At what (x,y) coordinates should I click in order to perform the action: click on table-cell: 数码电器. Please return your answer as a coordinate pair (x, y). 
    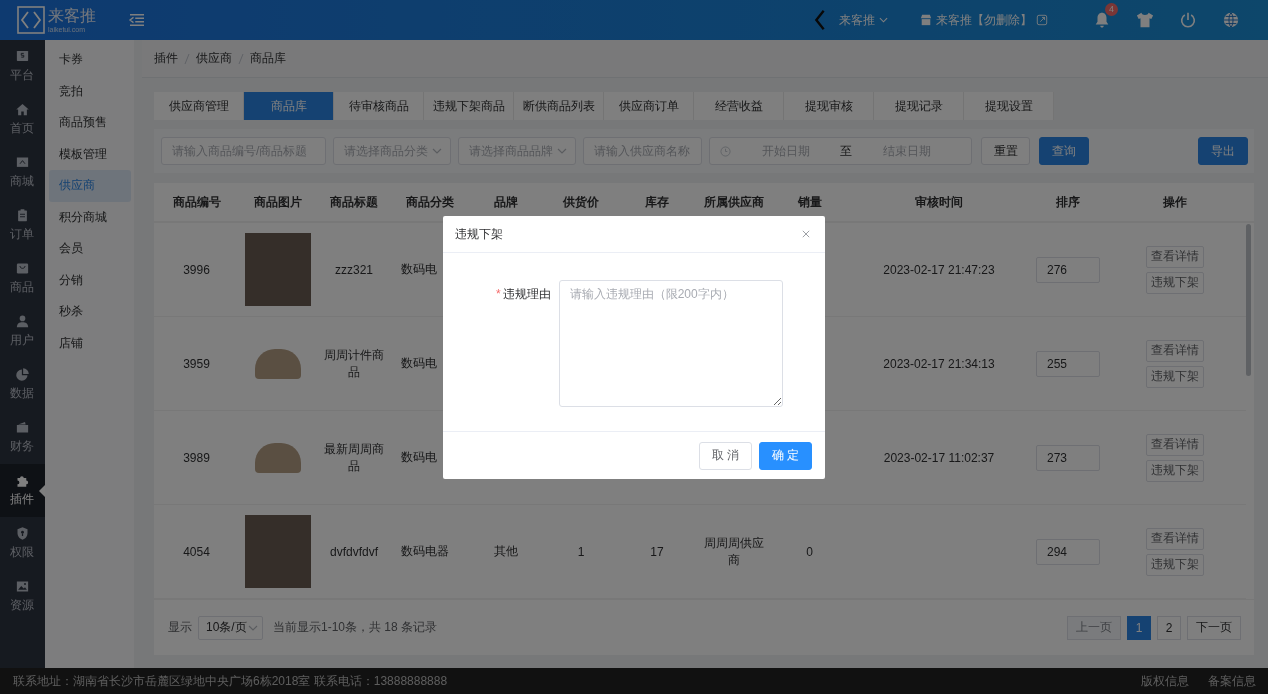
    Looking at the image, I should click on (425, 551).